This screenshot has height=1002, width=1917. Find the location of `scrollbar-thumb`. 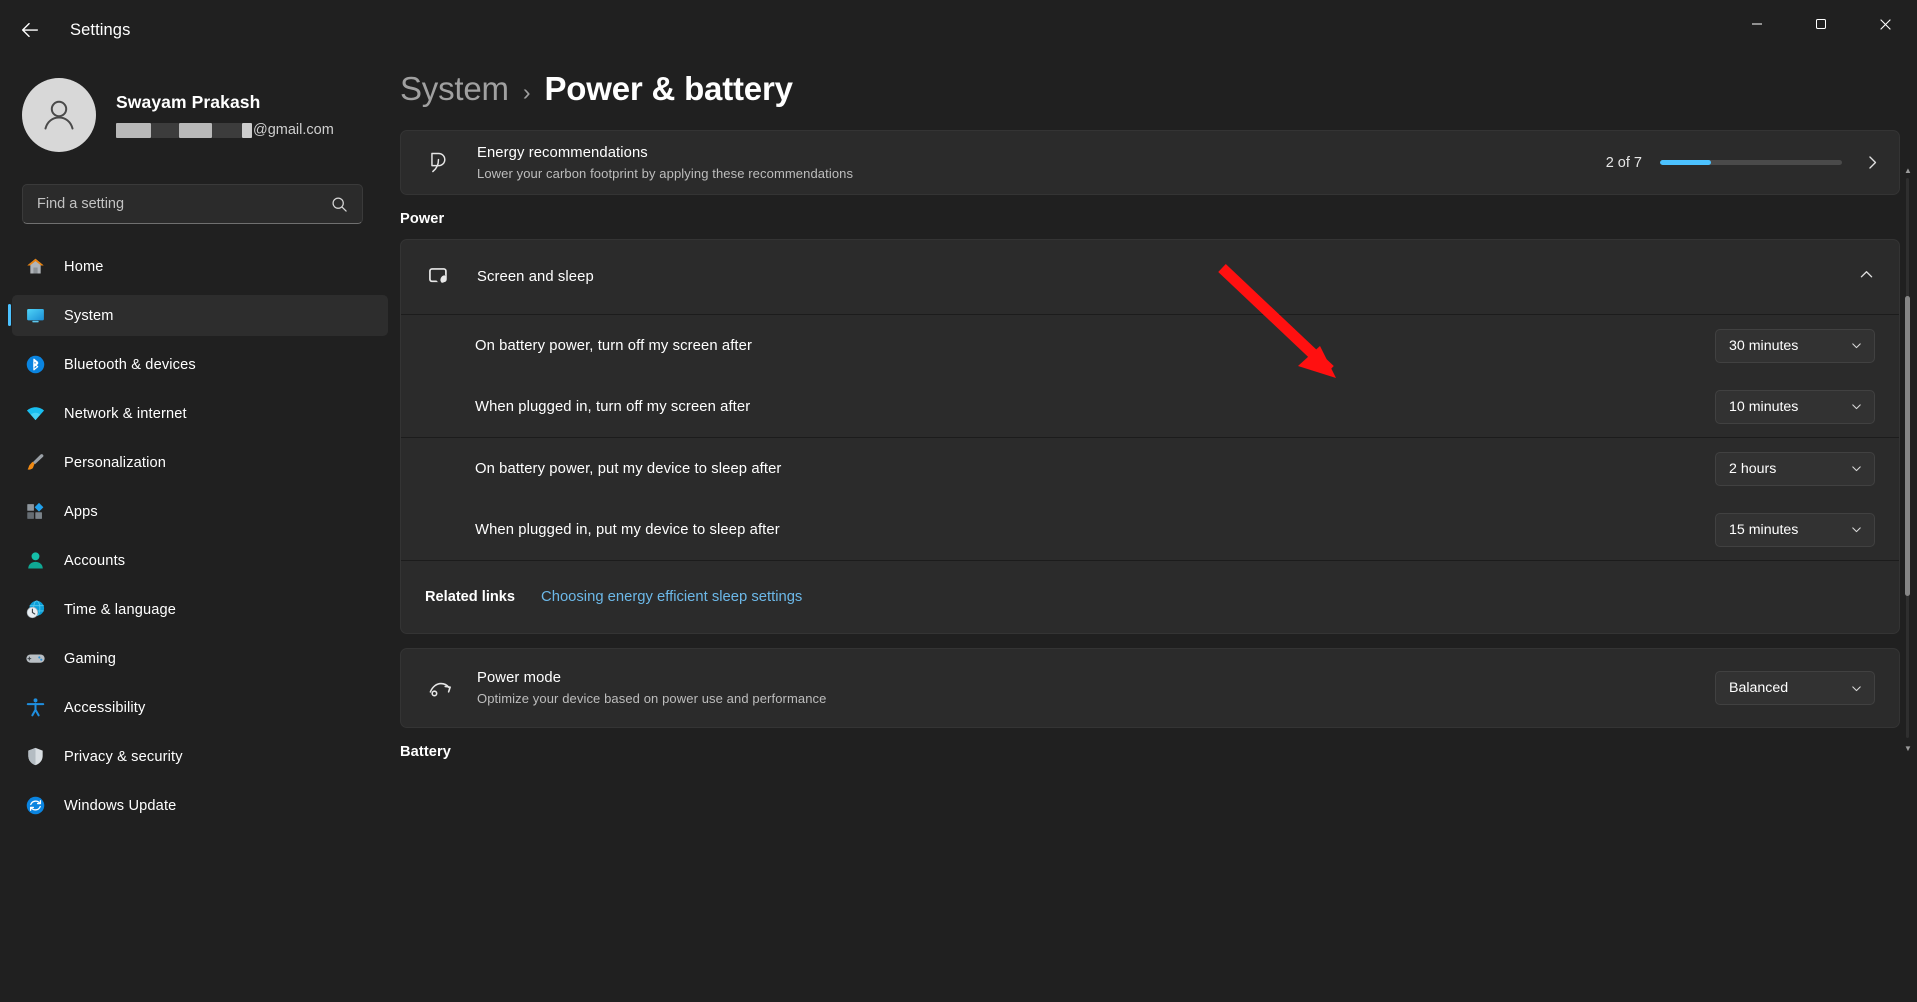

scrollbar-thumb is located at coordinates (1907, 446).